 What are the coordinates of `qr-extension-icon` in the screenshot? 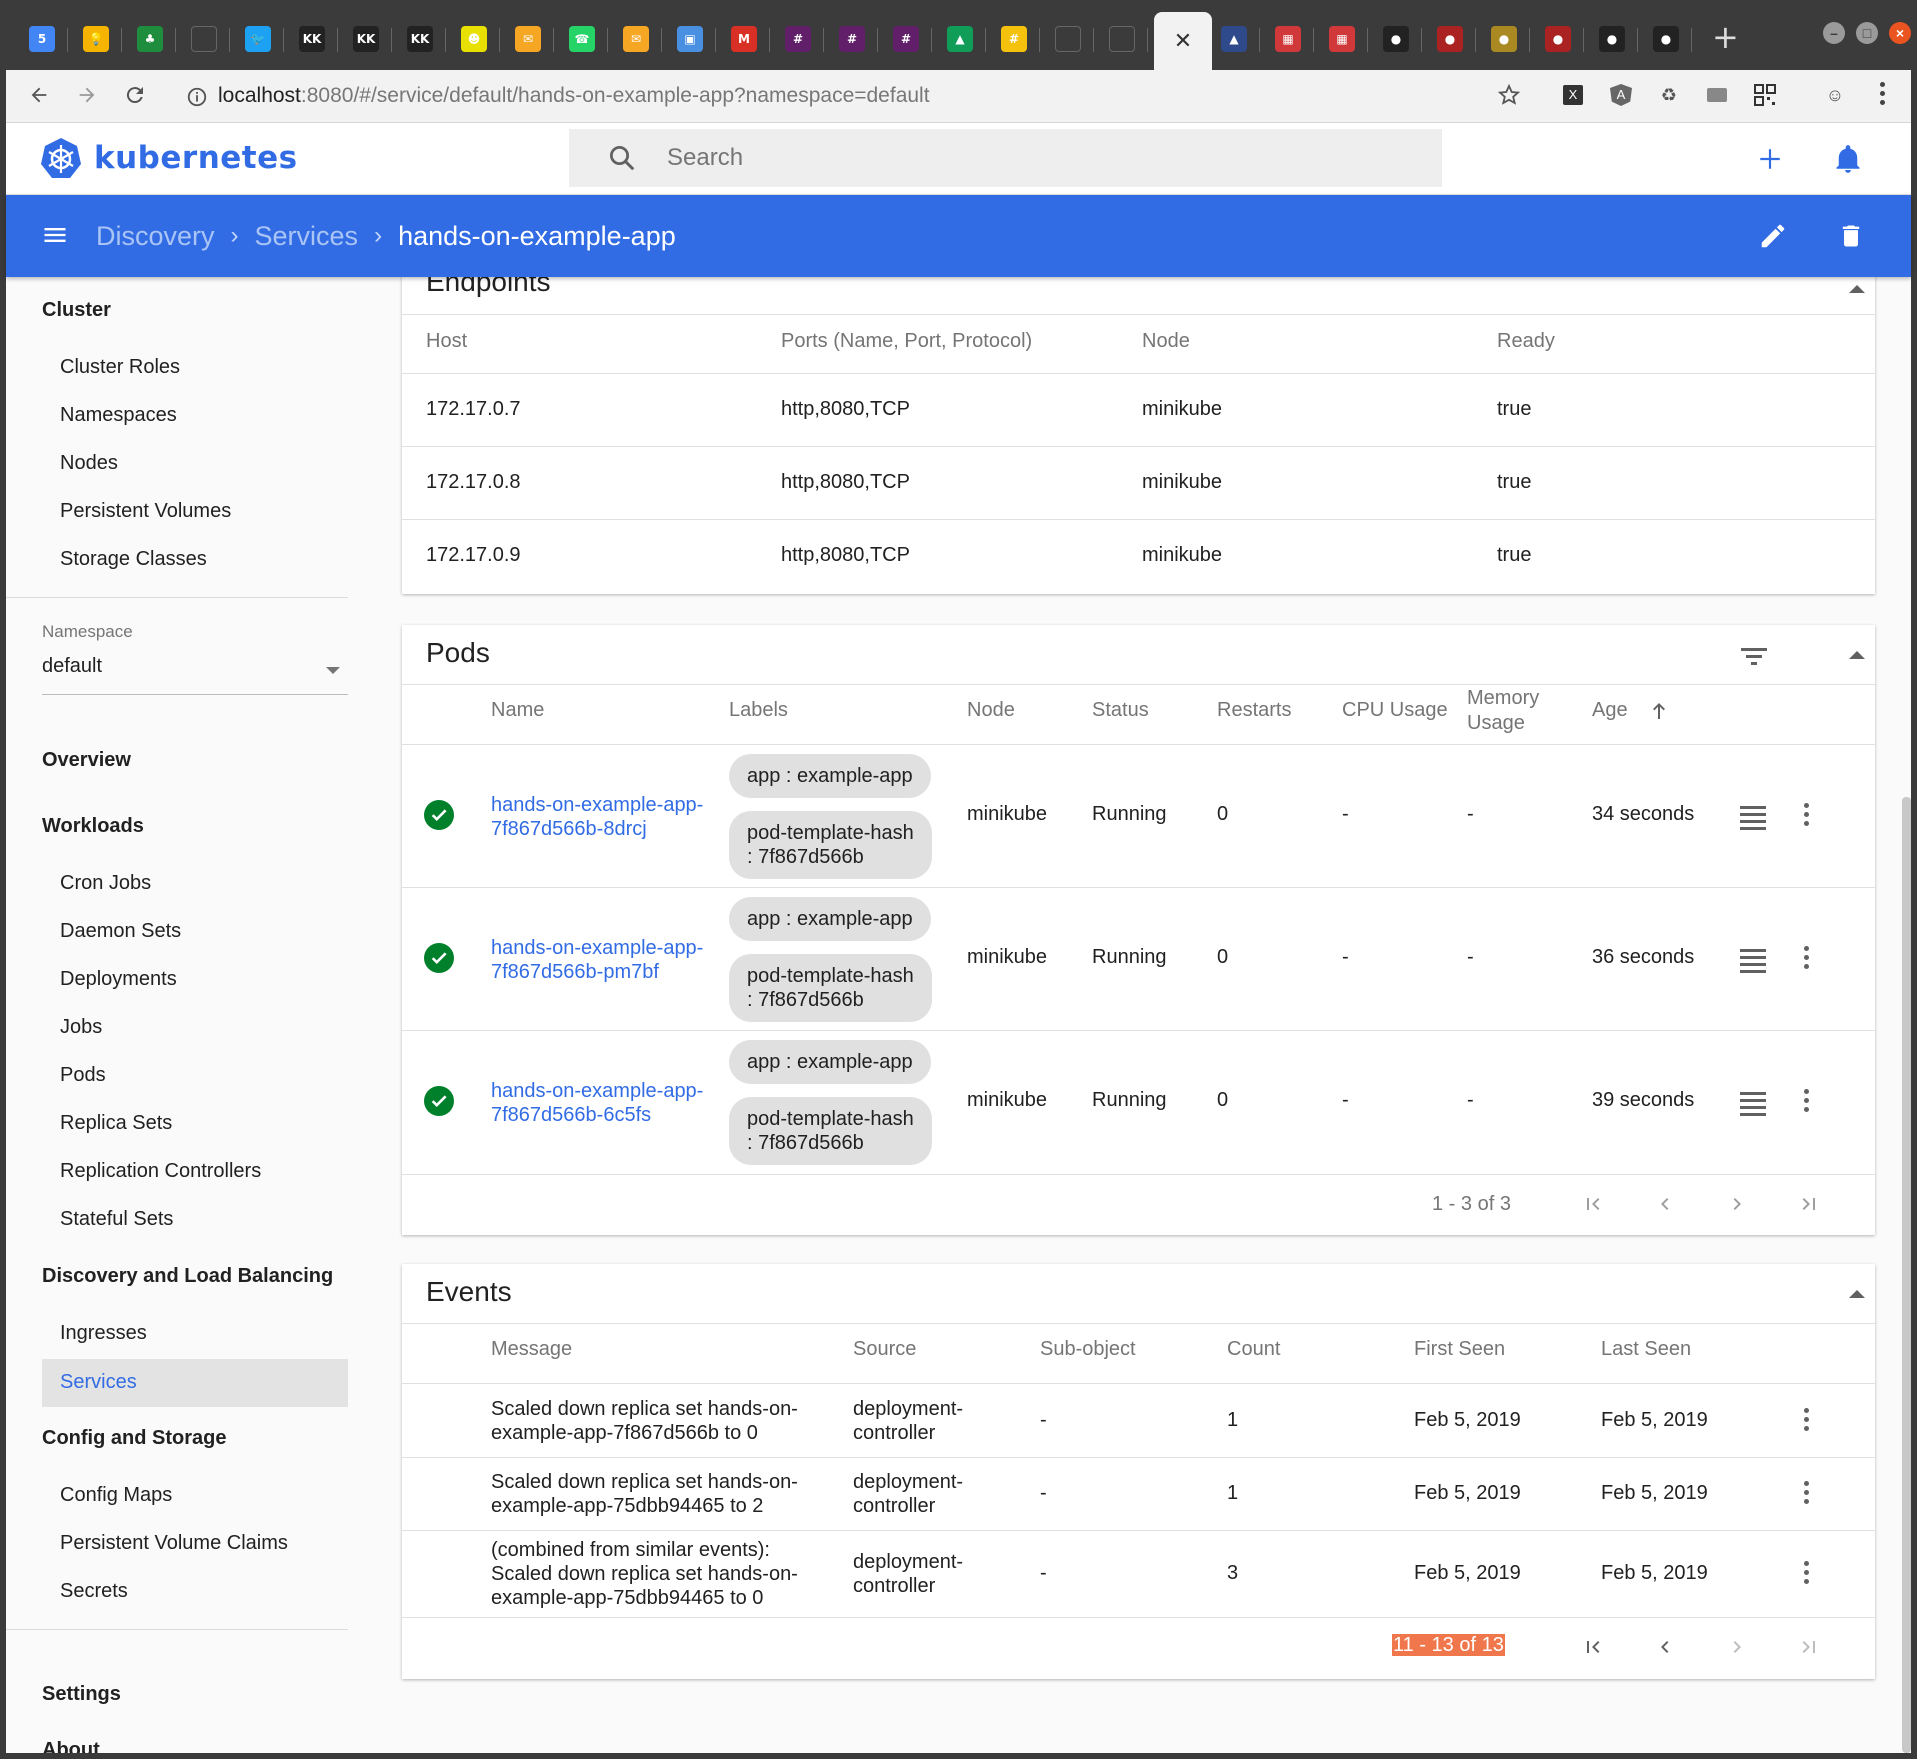 It's located at (1765, 95).